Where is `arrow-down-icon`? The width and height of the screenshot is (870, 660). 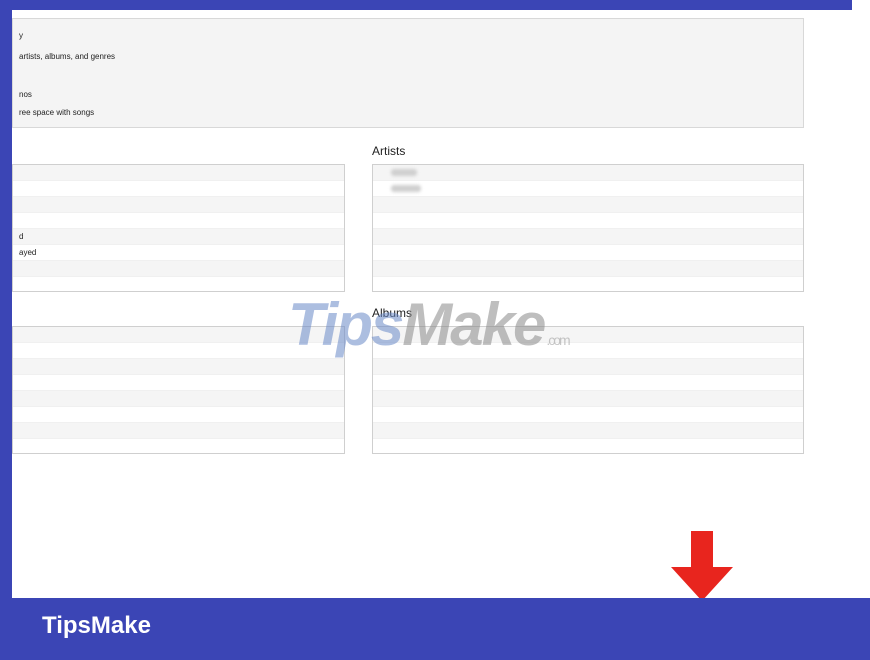 arrow-down-icon is located at coordinates (702, 566).